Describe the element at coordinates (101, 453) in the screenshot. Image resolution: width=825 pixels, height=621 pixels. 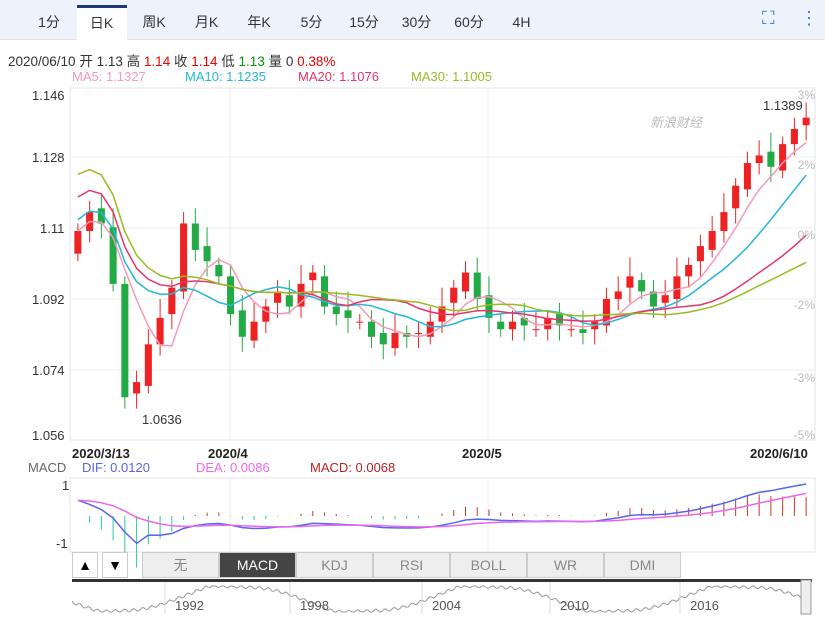
I see `x-label: 2020/3/13` at that location.